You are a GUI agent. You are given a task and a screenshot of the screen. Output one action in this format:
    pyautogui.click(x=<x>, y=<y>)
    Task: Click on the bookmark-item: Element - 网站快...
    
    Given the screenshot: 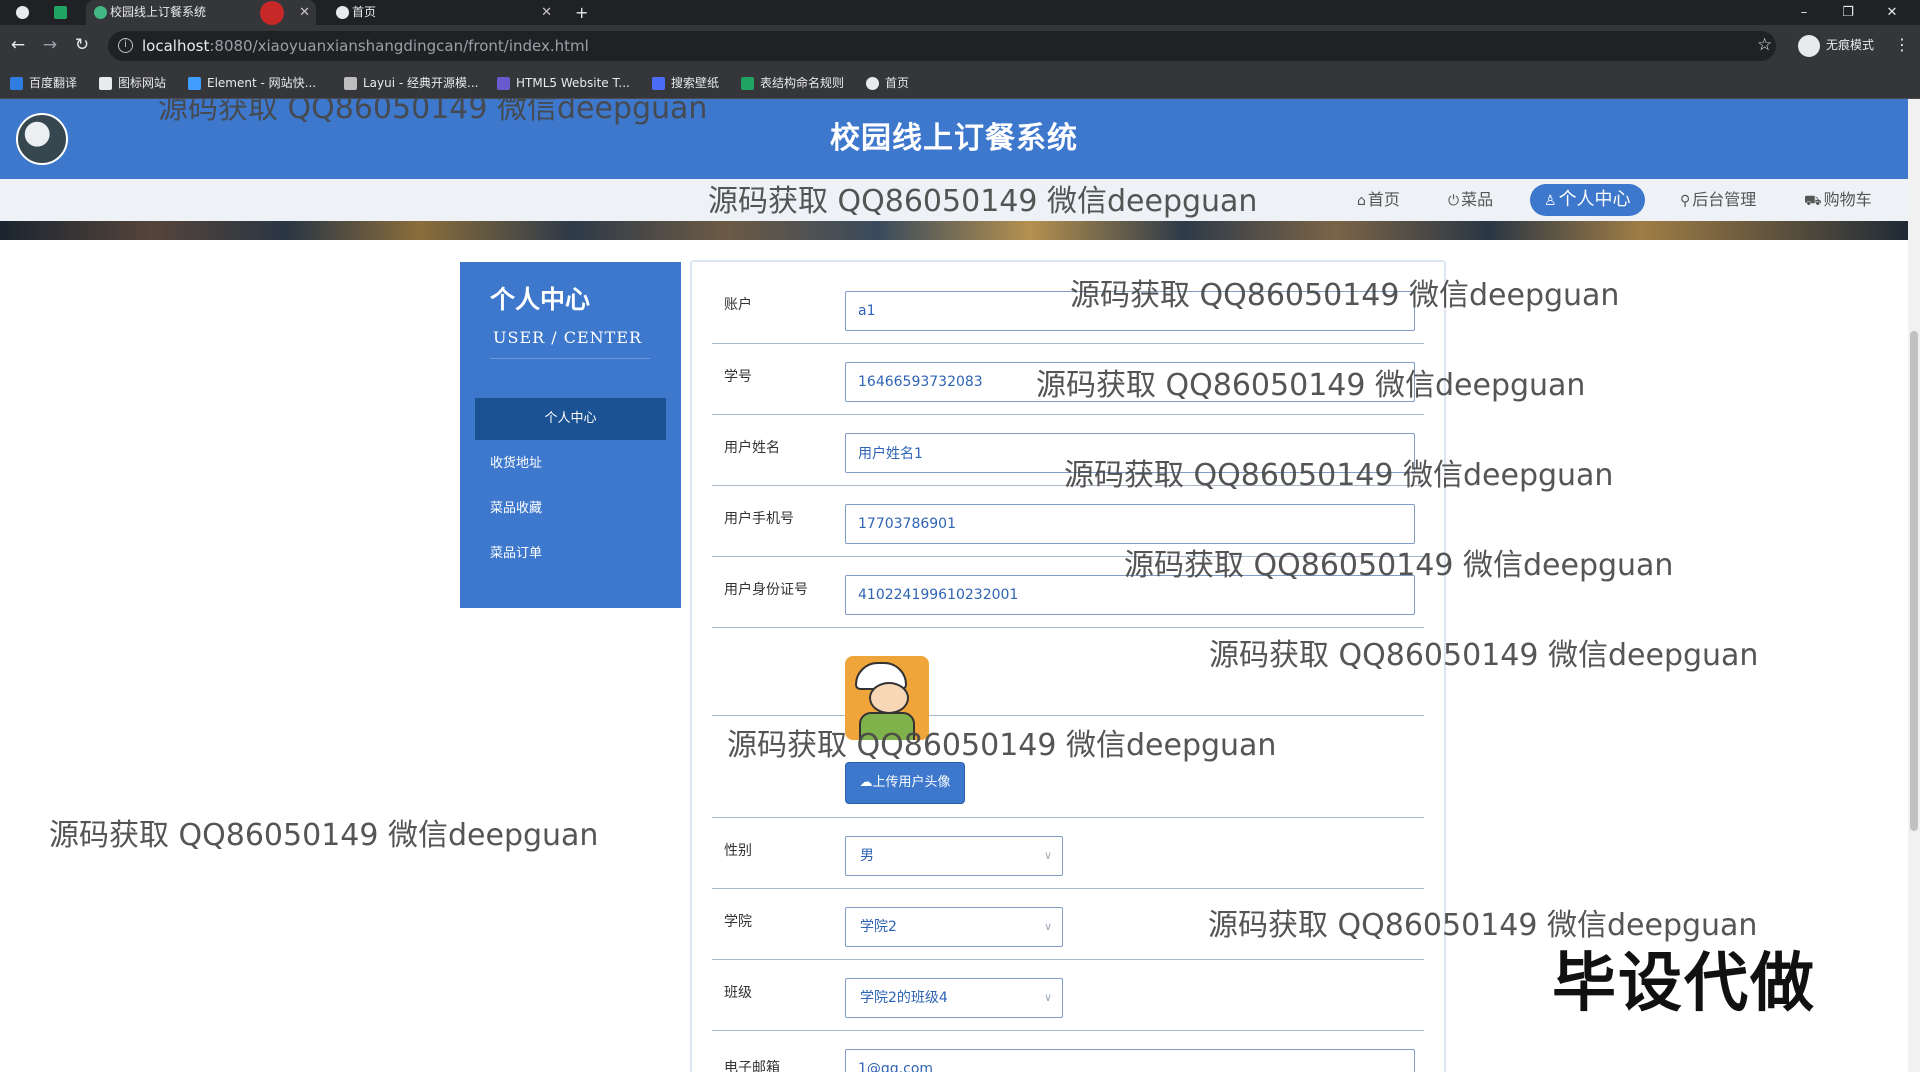 What is the action you would take?
    pyautogui.click(x=252, y=83)
    